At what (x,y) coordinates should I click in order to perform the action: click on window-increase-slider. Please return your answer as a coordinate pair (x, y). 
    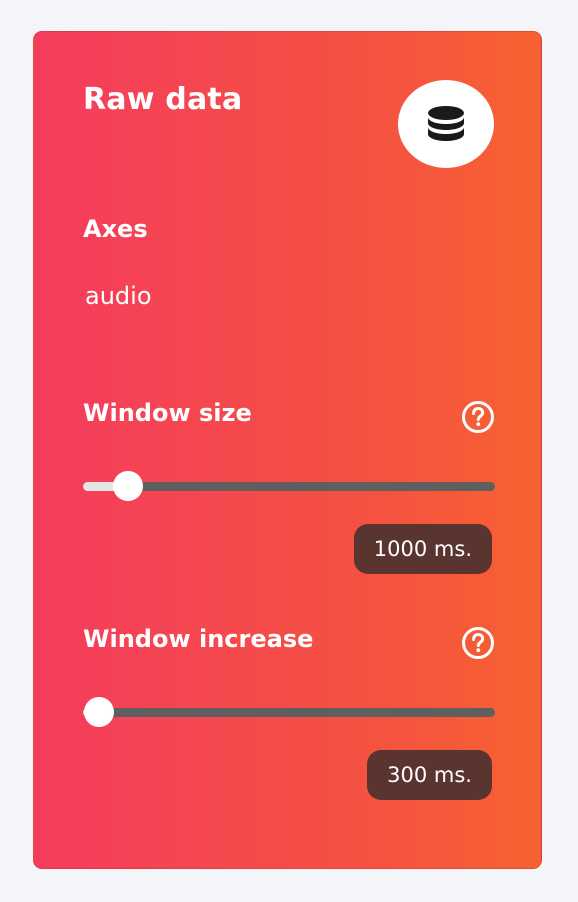
    Looking at the image, I should click on (289, 712).